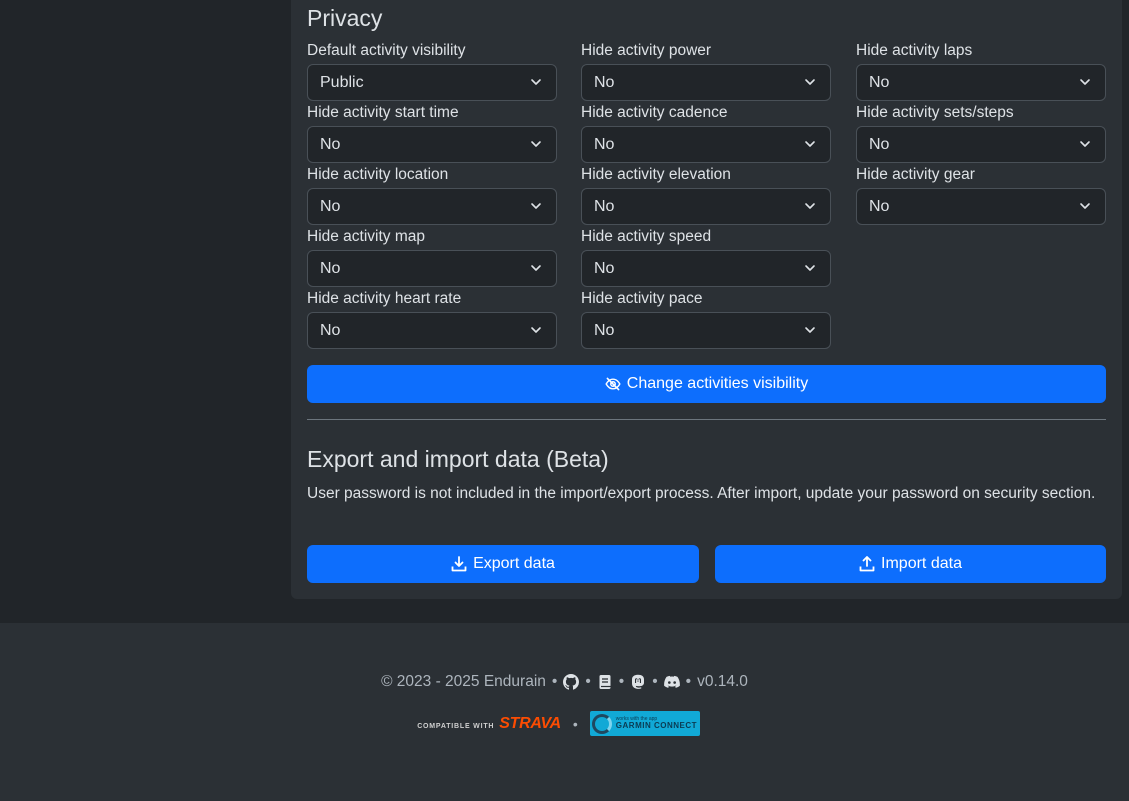 The width and height of the screenshot is (1129, 801). What do you see at coordinates (646, 50) in the screenshot?
I see `field-label: Hide activity power` at bounding box center [646, 50].